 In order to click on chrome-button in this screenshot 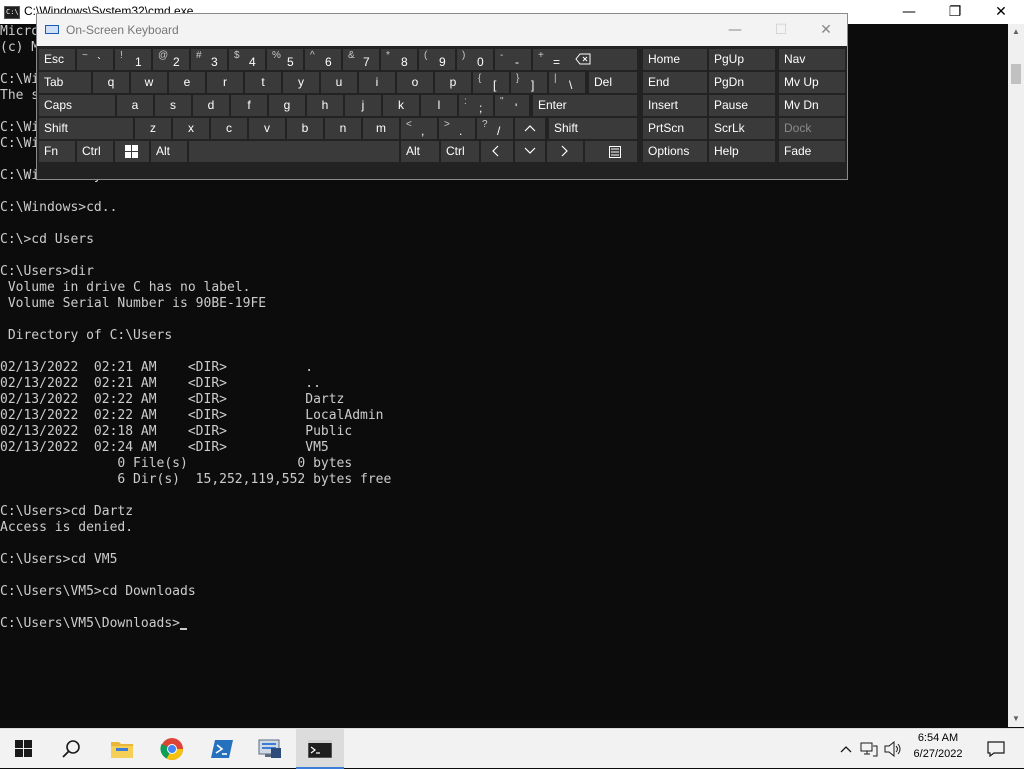, I will do `click(172, 749)`.